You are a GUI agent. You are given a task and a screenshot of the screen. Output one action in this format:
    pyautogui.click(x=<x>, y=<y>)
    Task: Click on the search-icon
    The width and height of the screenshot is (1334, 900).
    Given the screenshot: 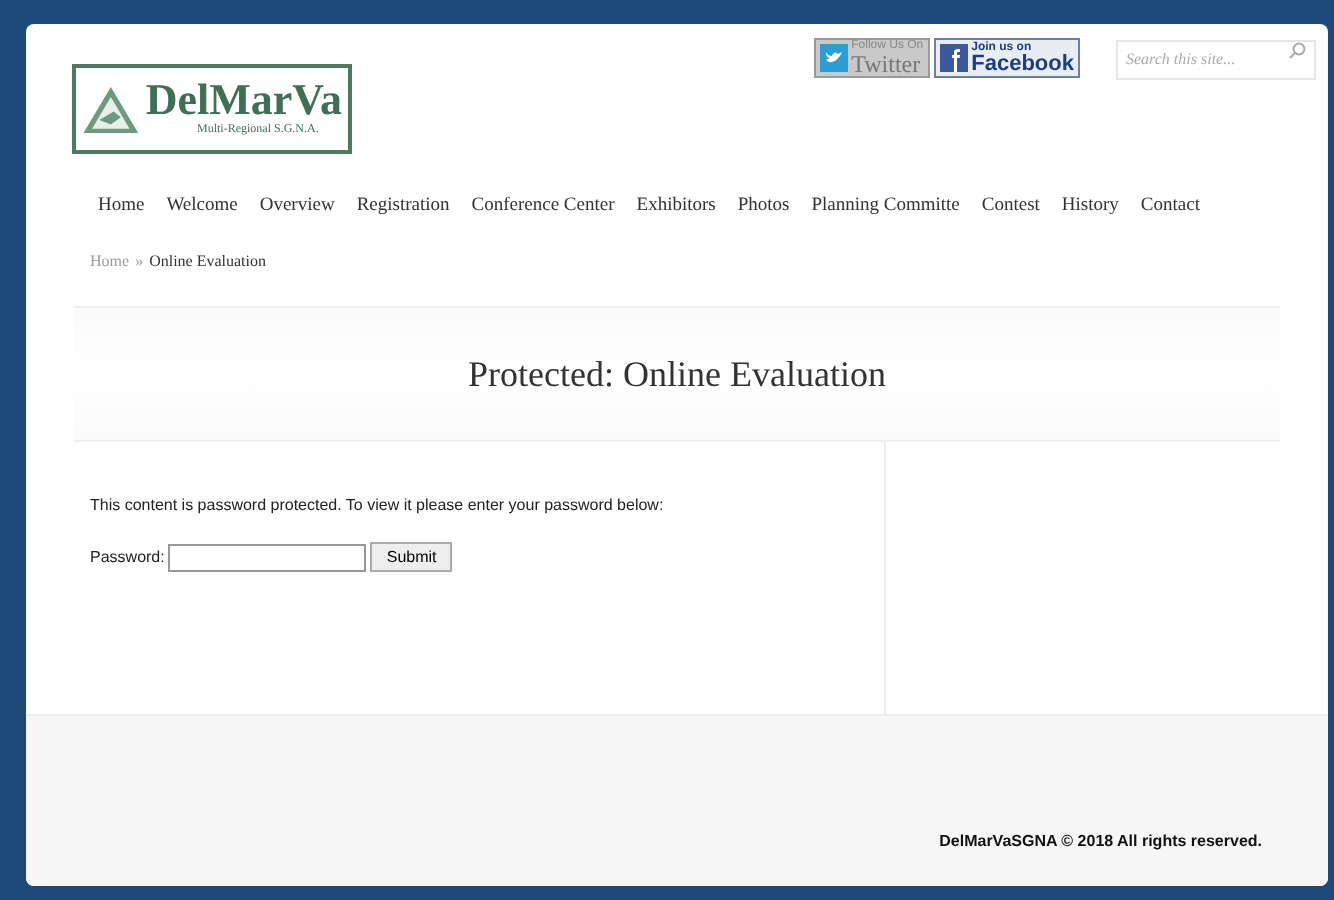 What is the action you would take?
    pyautogui.click(x=1297, y=51)
    